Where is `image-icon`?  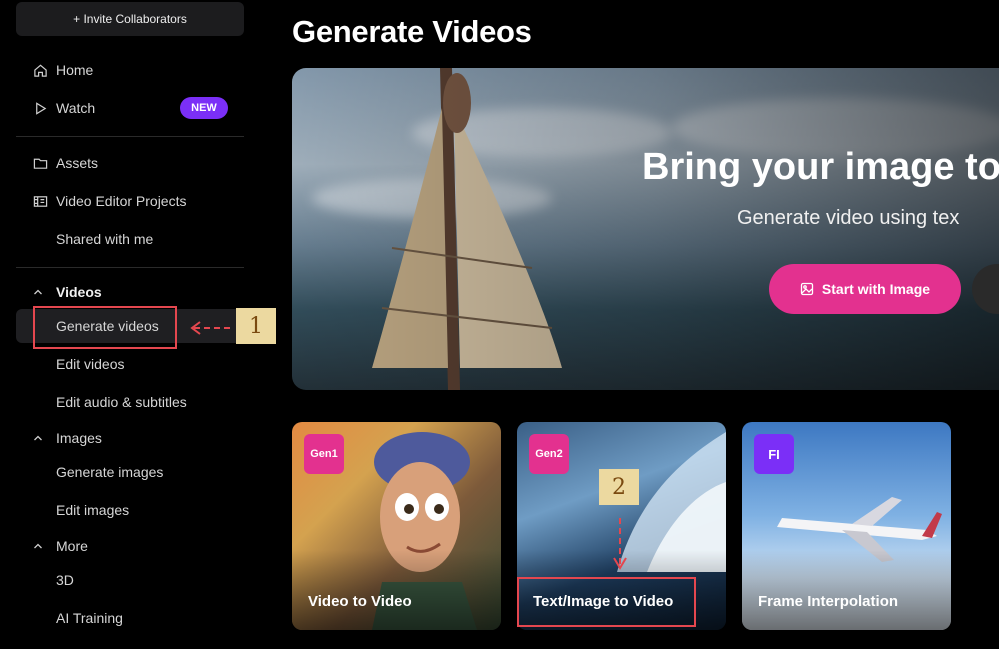 image-icon is located at coordinates (807, 289).